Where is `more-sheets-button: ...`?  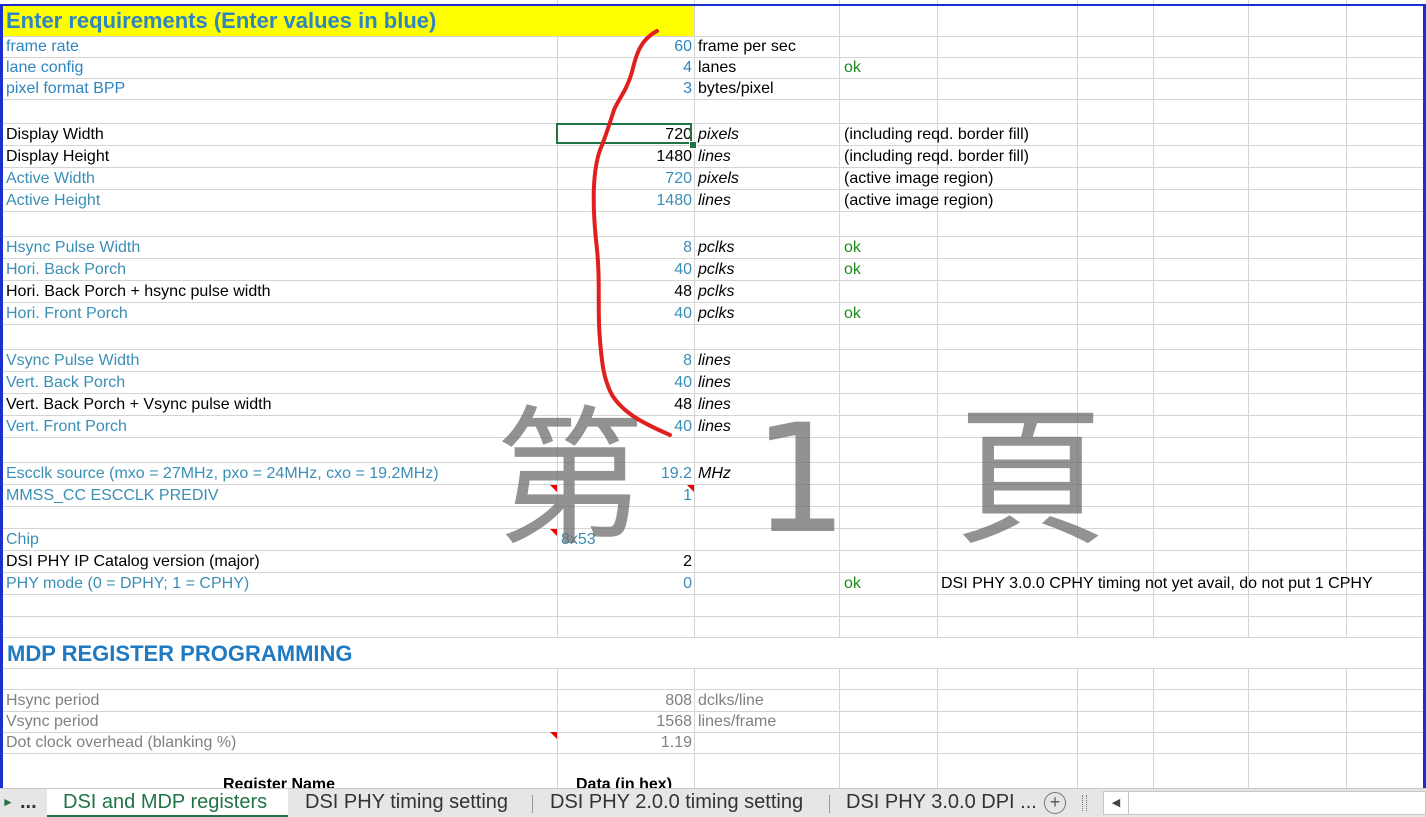 more-sheets-button: ... is located at coordinates (28, 803).